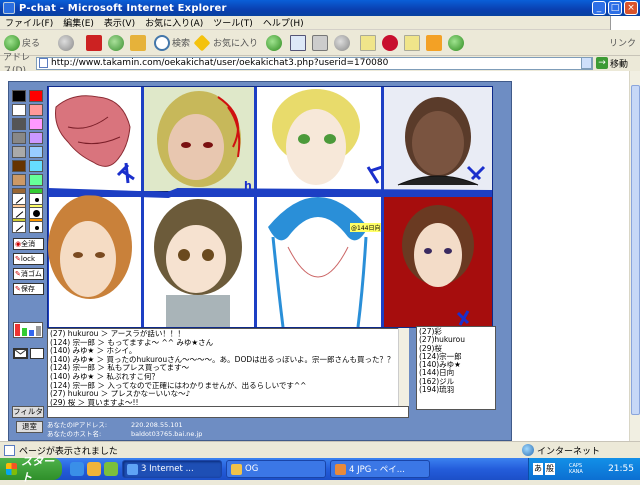 Image resolution: width=640 pixels, height=485 pixels. What do you see at coordinates (625, 23) in the screenshot?
I see `windows-logo-icon` at bounding box center [625, 23].